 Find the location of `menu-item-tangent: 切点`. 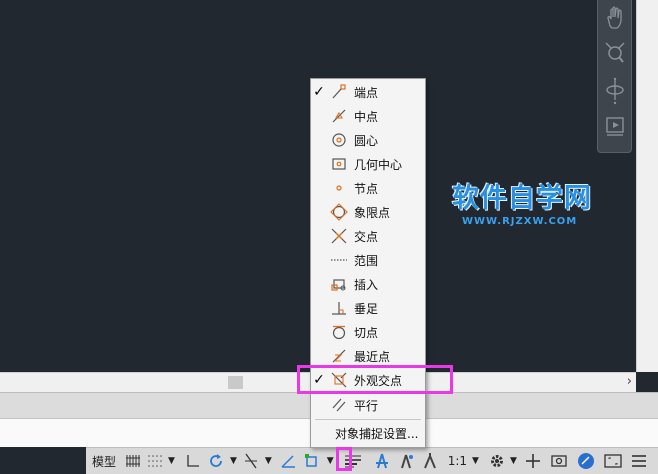

menu-item-tangent: 切点 is located at coordinates (368, 332).